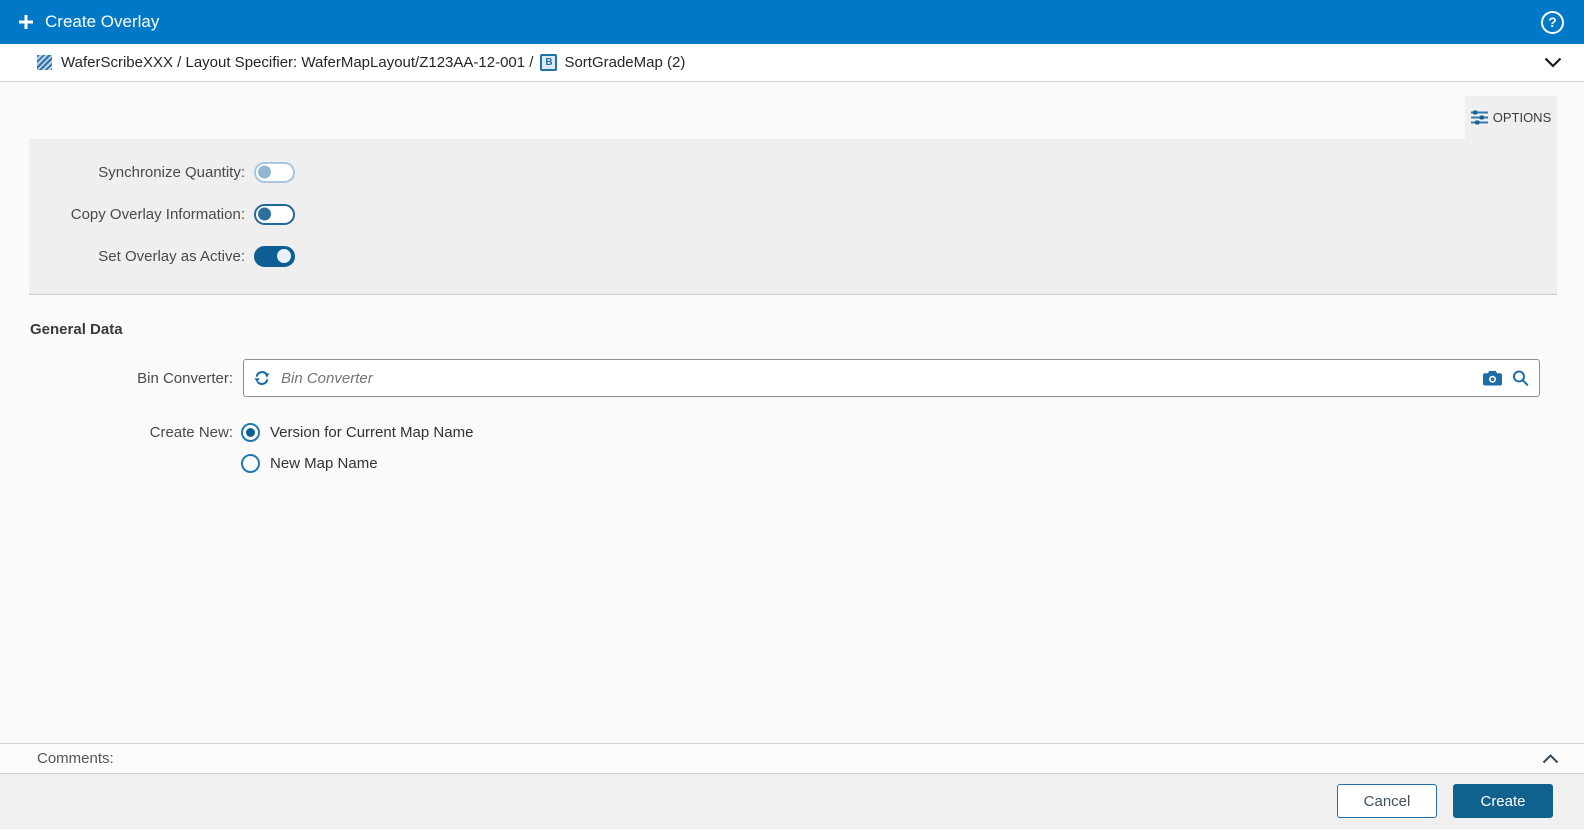 This screenshot has width=1584, height=830. I want to click on general-data-section-title: General Data, so click(76, 329).